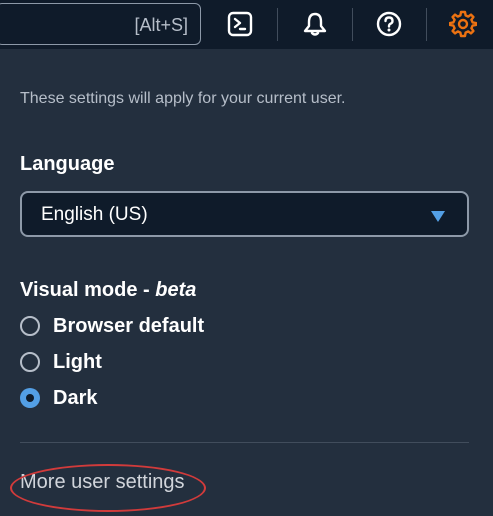 The image size is (493, 516). I want to click on radio-option-light: Light, so click(61, 362).